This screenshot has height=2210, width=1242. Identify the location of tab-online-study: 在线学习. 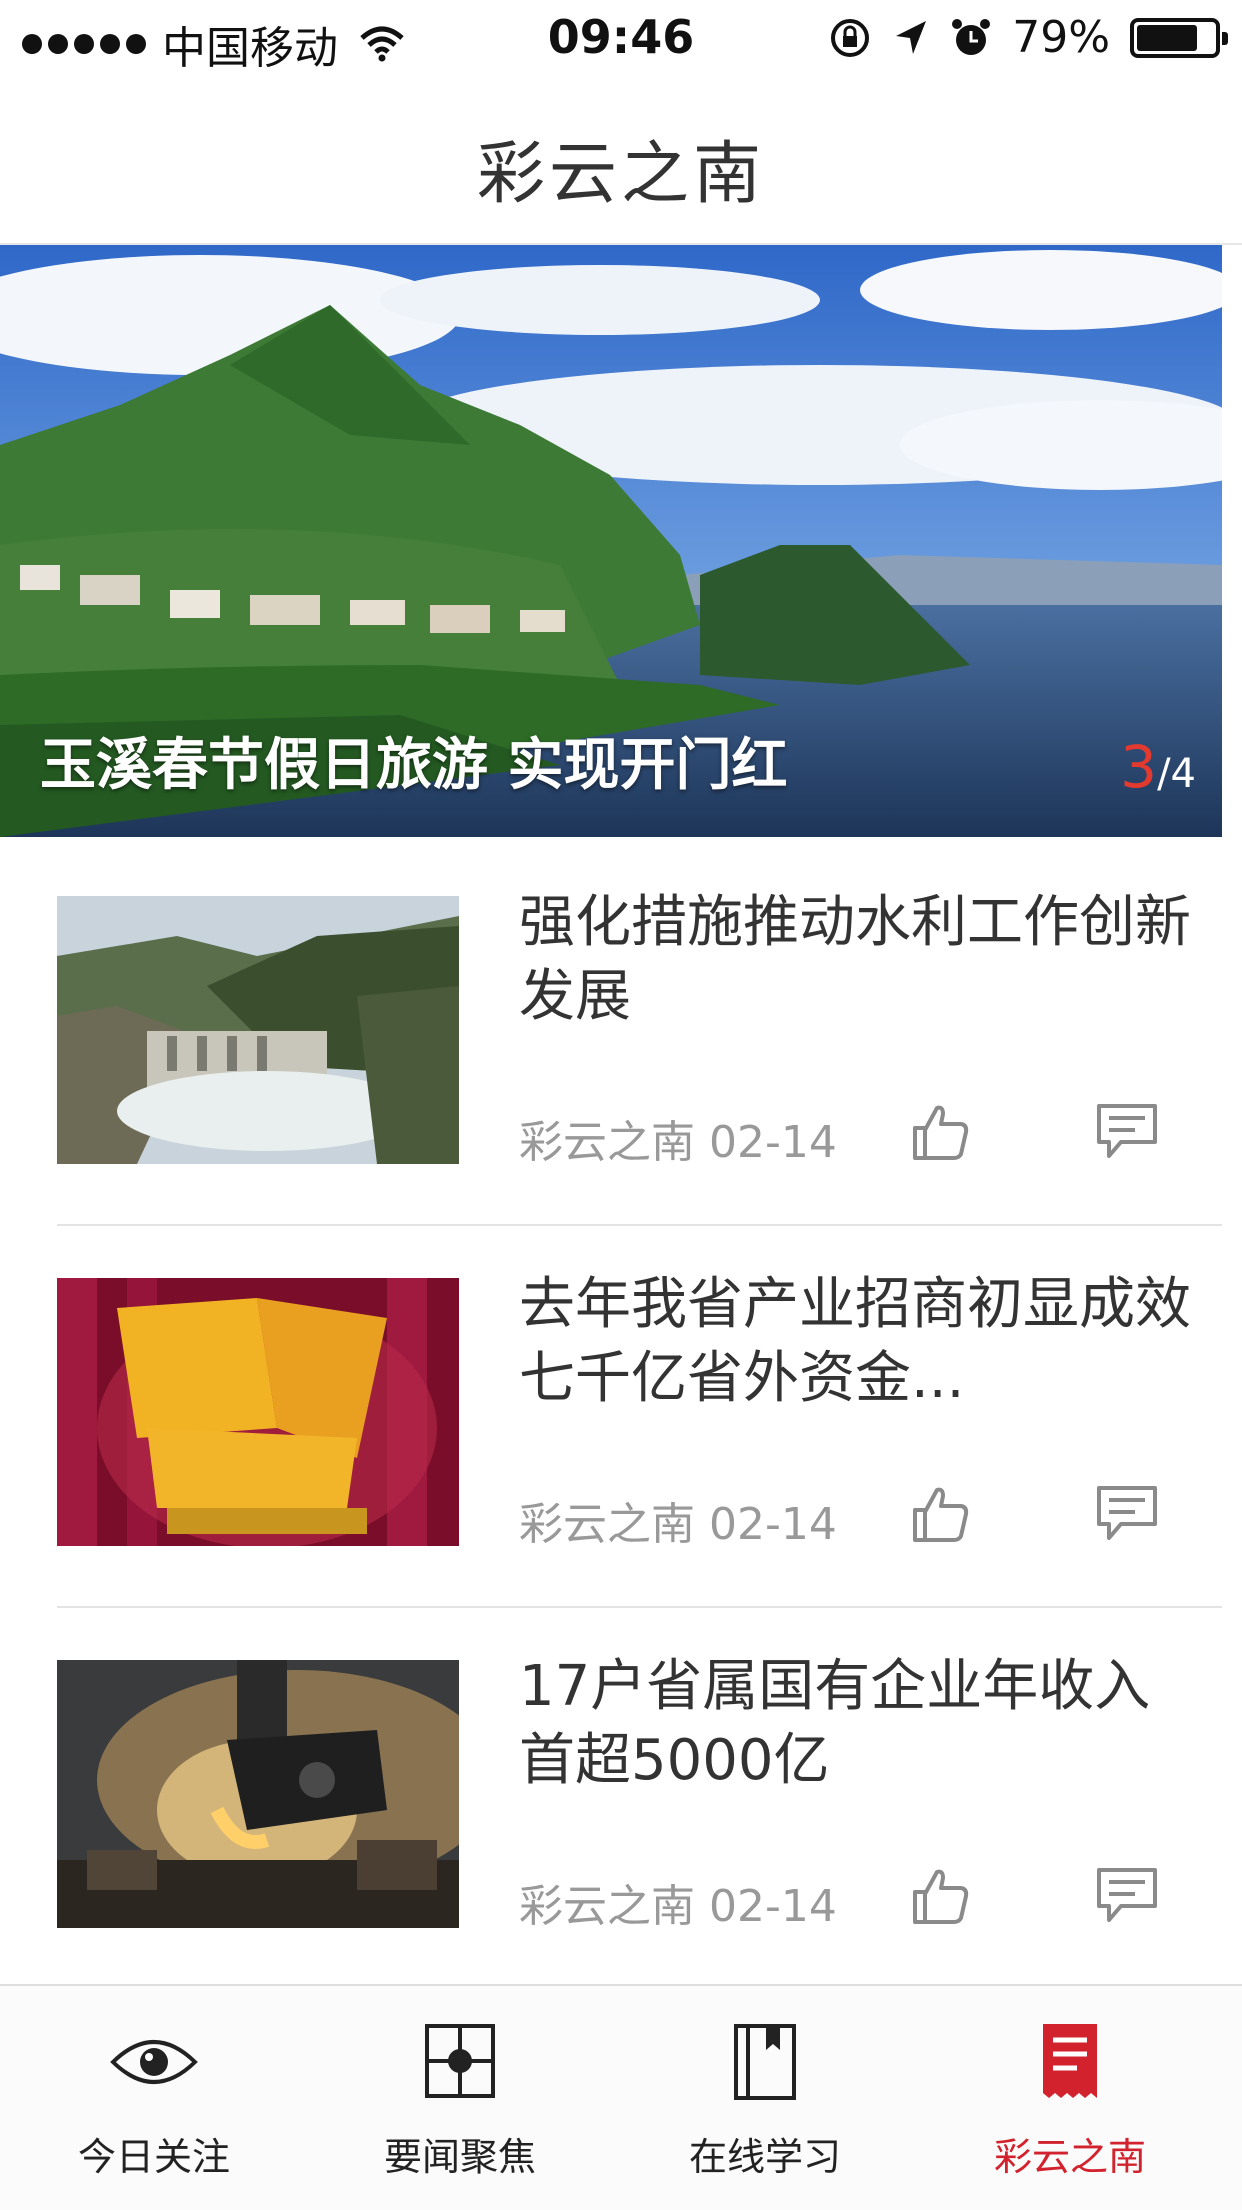
(765, 2098).